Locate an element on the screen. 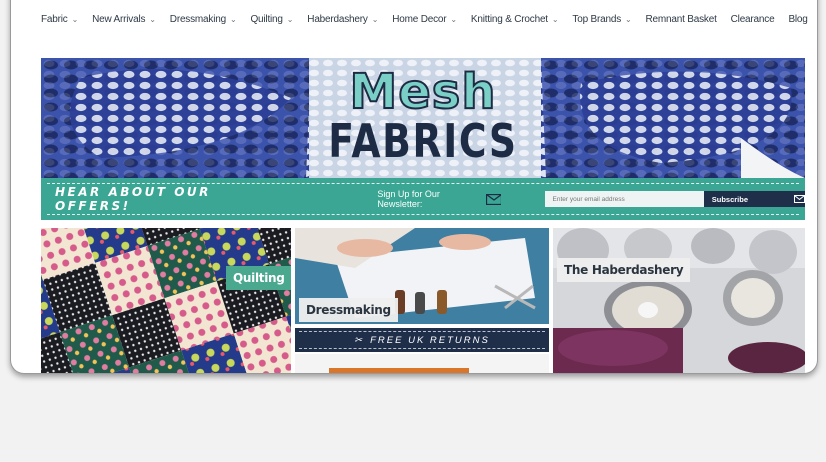  nav-item-remnant-basket: Remnant Basket is located at coordinates (681, 19).